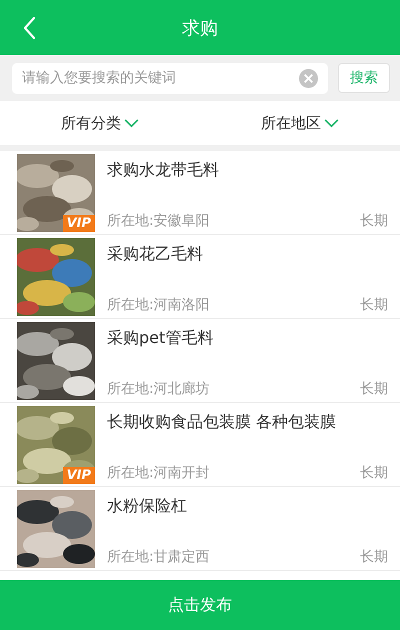 This screenshot has height=630, width=400. What do you see at coordinates (158, 305) in the screenshot?
I see `item-location: 所在地:河南洛阳` at bounding box center [158, 305].